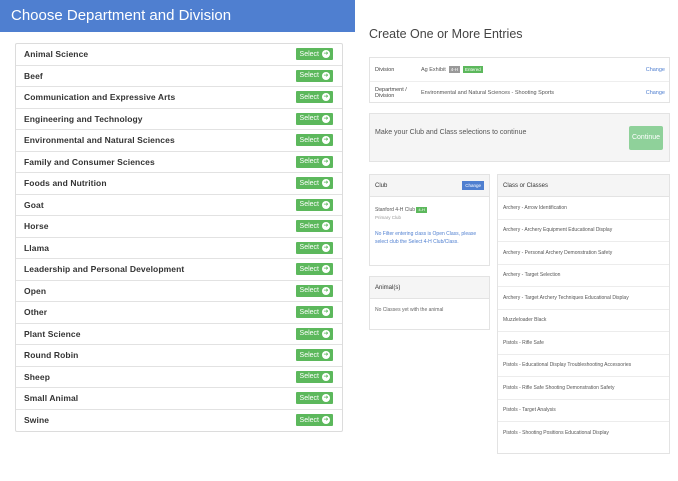  What do you see at coordinates (65, 183) in the screenshot?
I see `department-name: Foods and Nutrition` at bounding box center [65, 183].